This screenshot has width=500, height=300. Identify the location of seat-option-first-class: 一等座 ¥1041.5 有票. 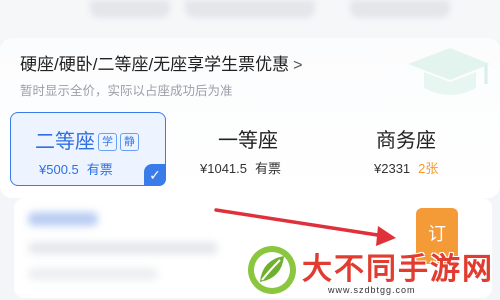
(253, 149).